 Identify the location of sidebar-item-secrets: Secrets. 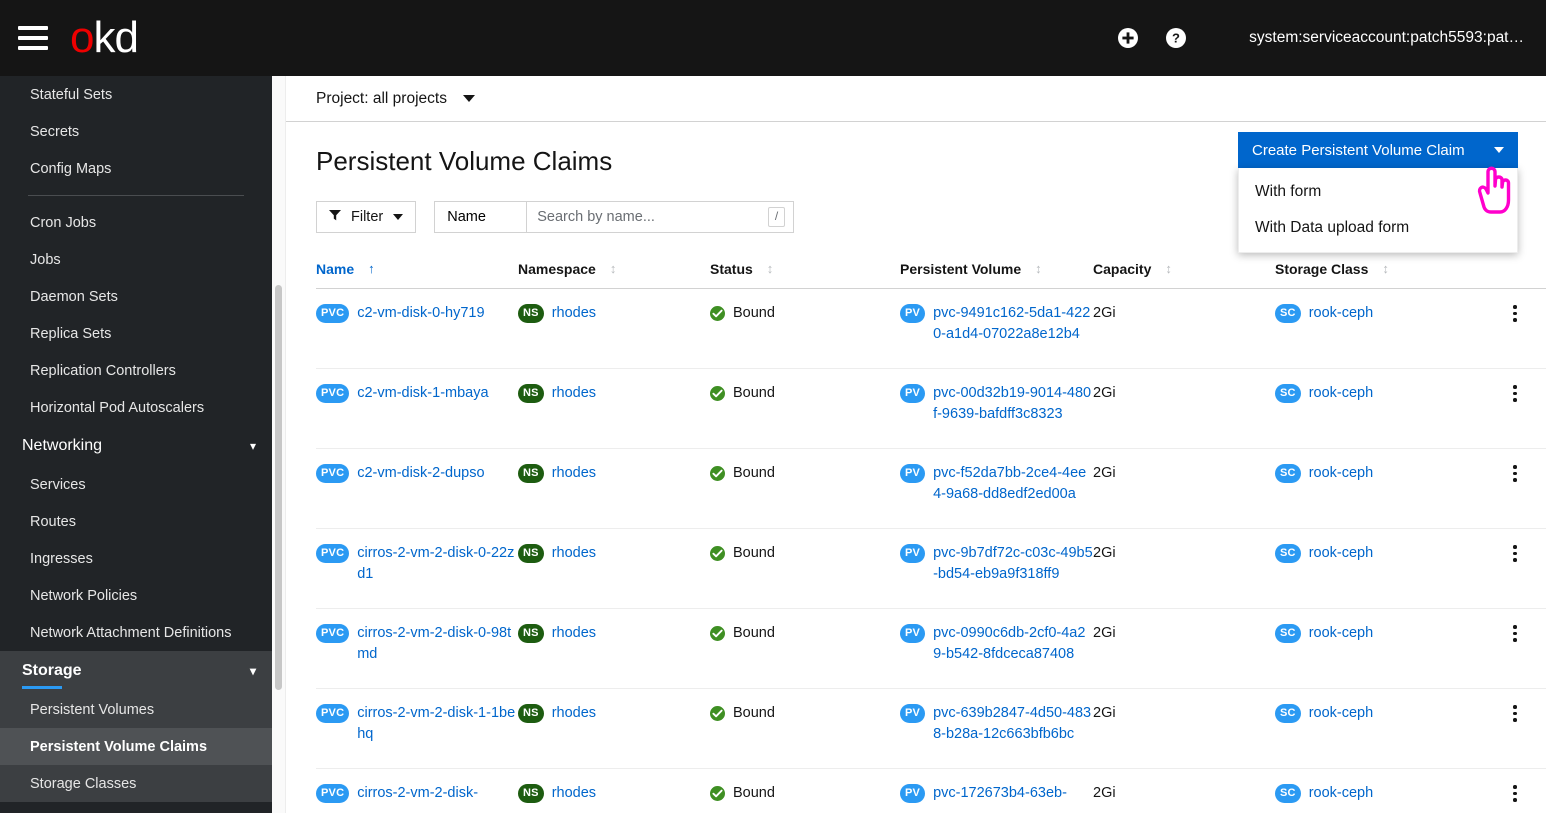
(136, 131).